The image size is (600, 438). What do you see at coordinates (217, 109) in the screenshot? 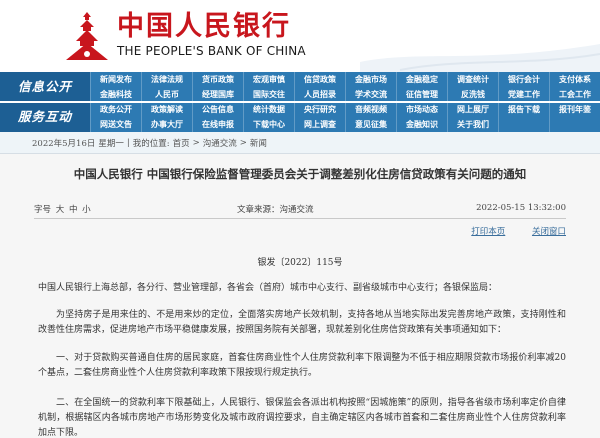
I see `nav-item-announcements: 公告信息` at bounding box center [217, 109].